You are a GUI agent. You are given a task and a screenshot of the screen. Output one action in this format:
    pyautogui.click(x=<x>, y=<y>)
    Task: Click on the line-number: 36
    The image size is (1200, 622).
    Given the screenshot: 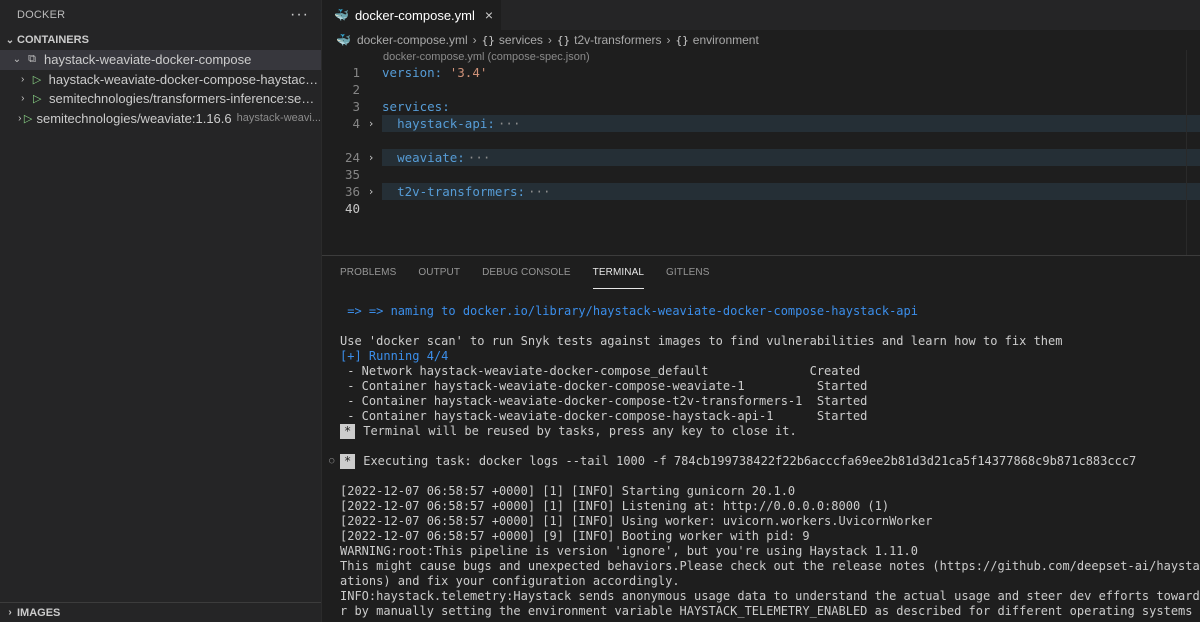 What is the action you would take?
    pyautogui.click(x=352, y=191)
    